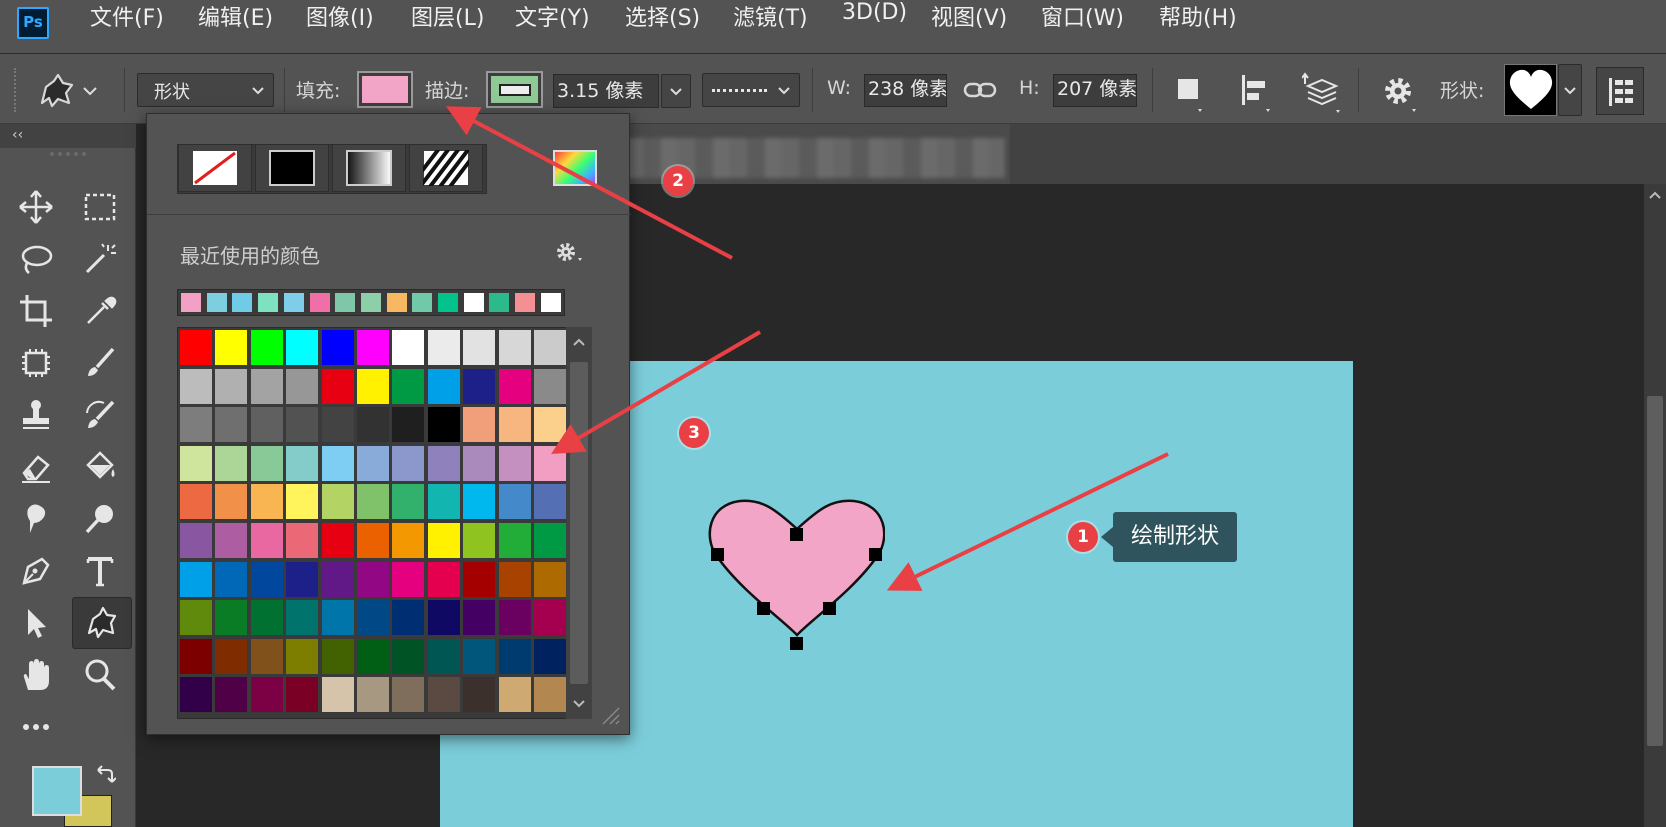 The height and width of the screenshot is (827, 1666). I want to click on paint-bucket-icon, so click(100, 467).